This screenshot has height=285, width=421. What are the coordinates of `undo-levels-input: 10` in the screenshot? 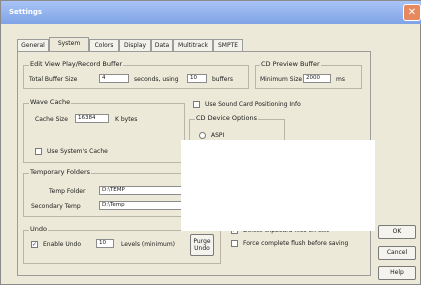 It's located at (105, 243).